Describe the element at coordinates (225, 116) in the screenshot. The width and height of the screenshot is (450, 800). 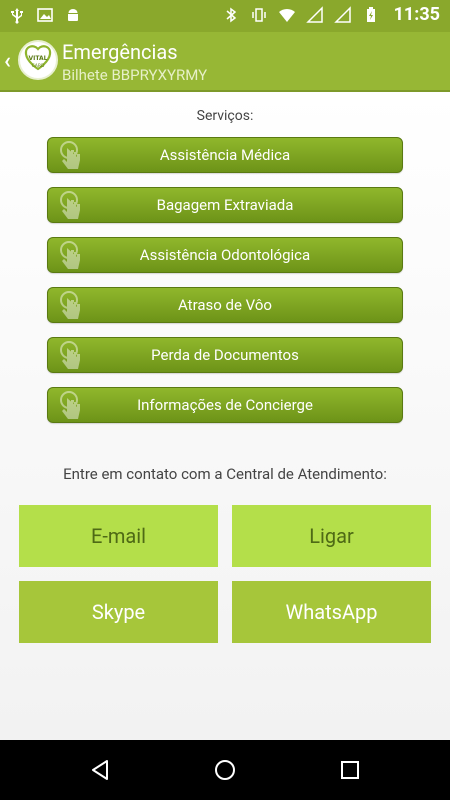
I see `services-label: Serviços:` at that location.